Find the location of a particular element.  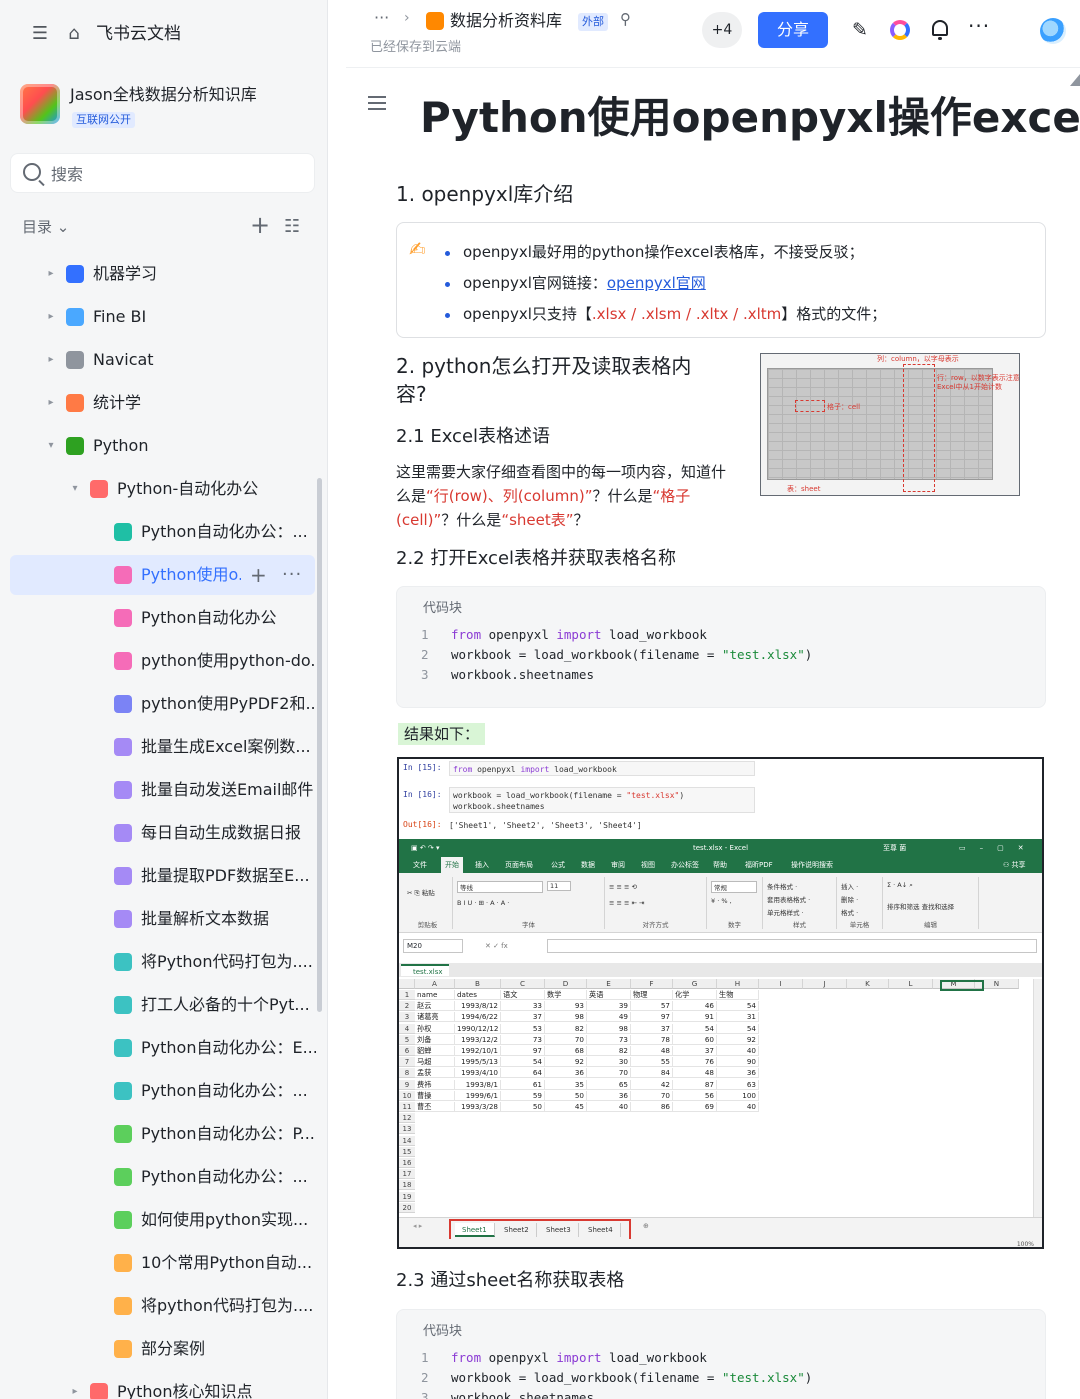

share-button: 分享 is located at coordinates (793, 30).